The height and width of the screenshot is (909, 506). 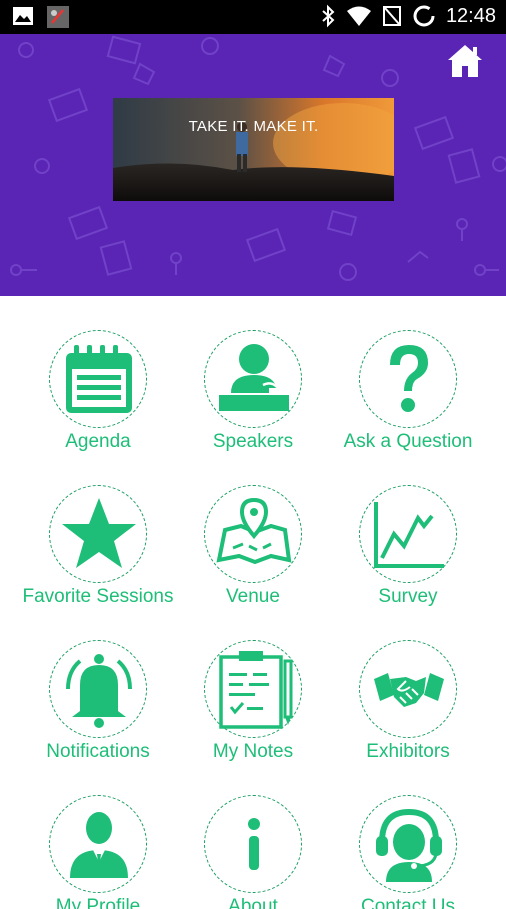 I want to click on line-chart-icon, so click(x=409, y=535).